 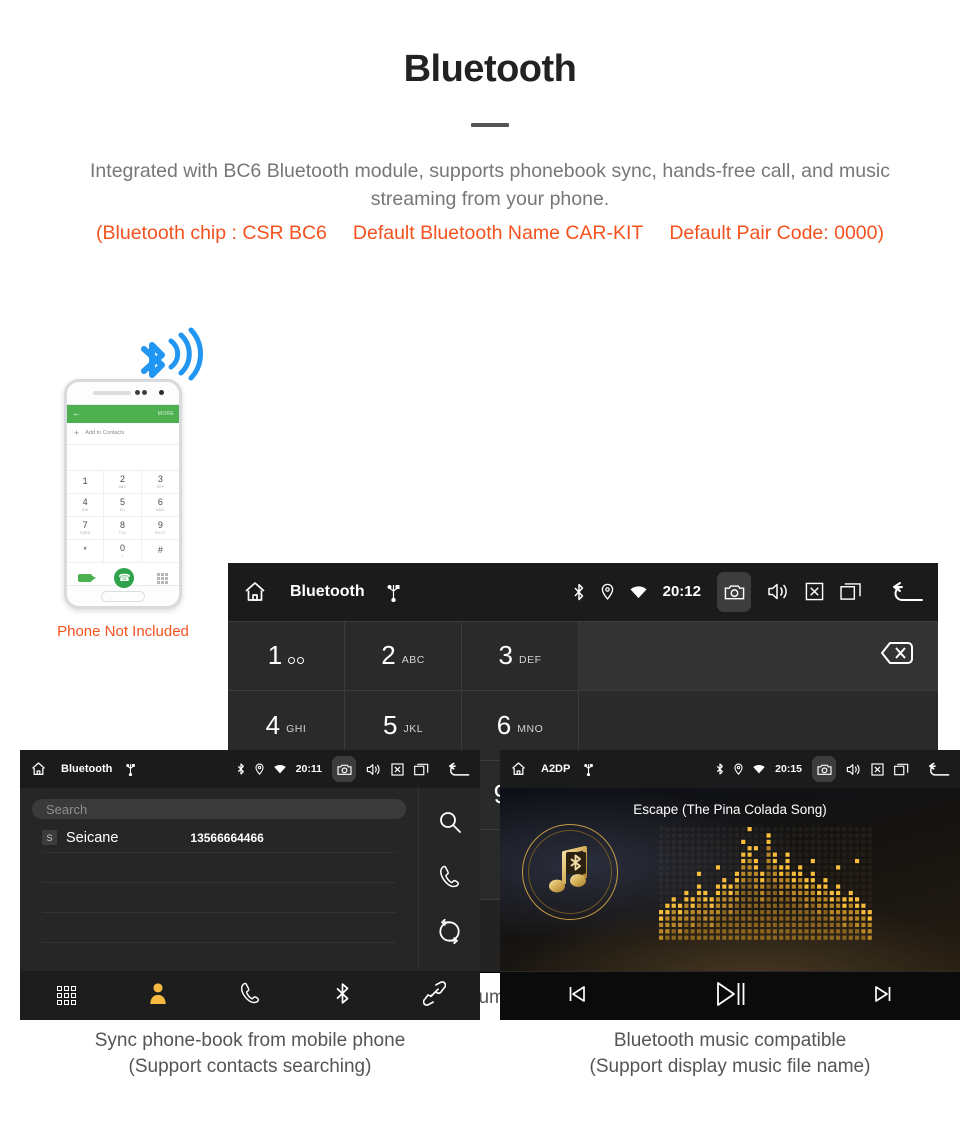 I want to click on tab-pair-link, so click(x=434, y=995).